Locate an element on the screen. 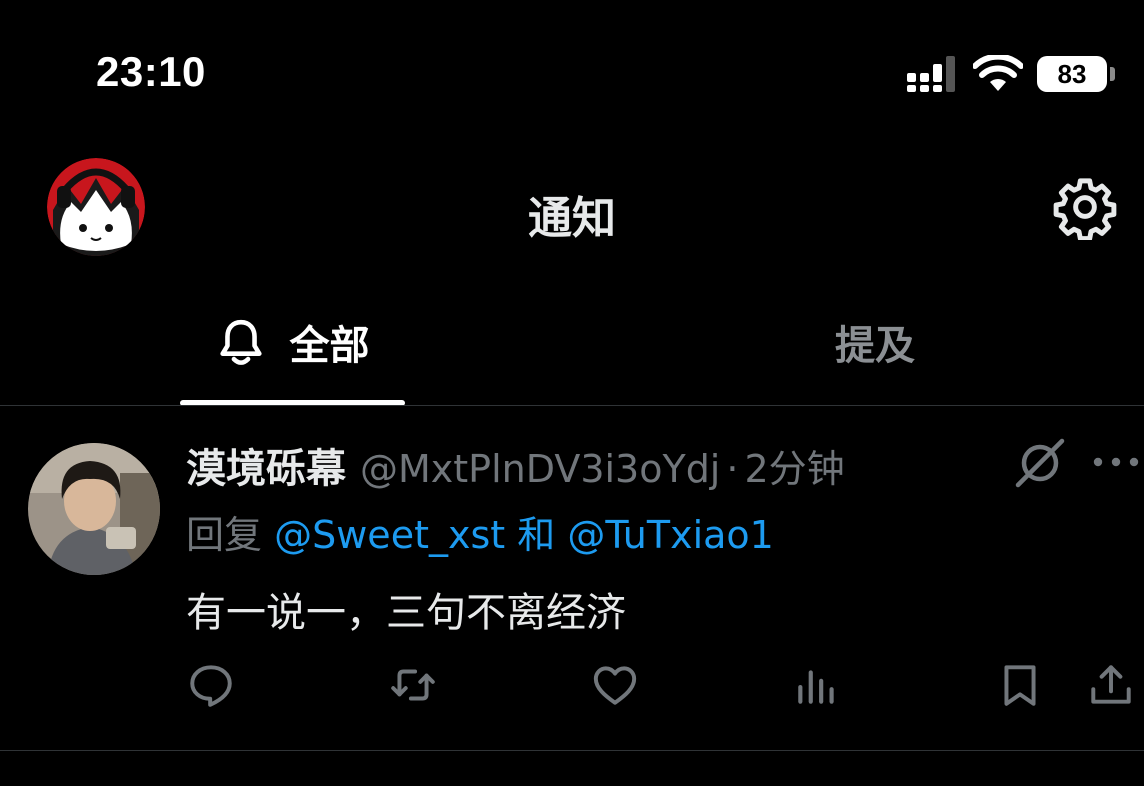  share-button is located at coordinates (1111, 685).